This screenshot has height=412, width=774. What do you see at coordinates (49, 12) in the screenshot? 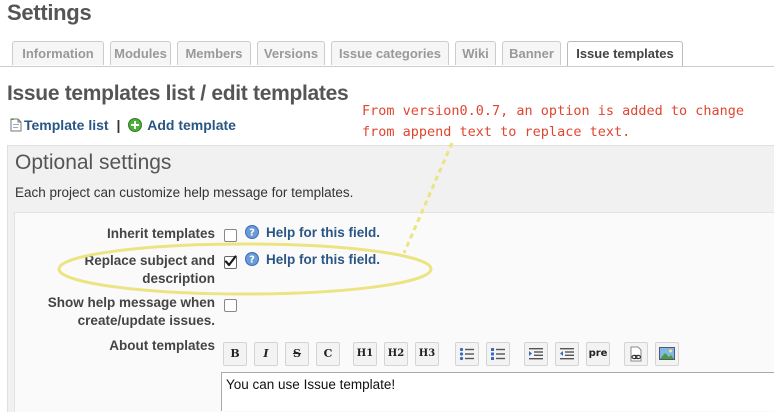
I see `page-title: Settings` at bounding box center [49, 12].